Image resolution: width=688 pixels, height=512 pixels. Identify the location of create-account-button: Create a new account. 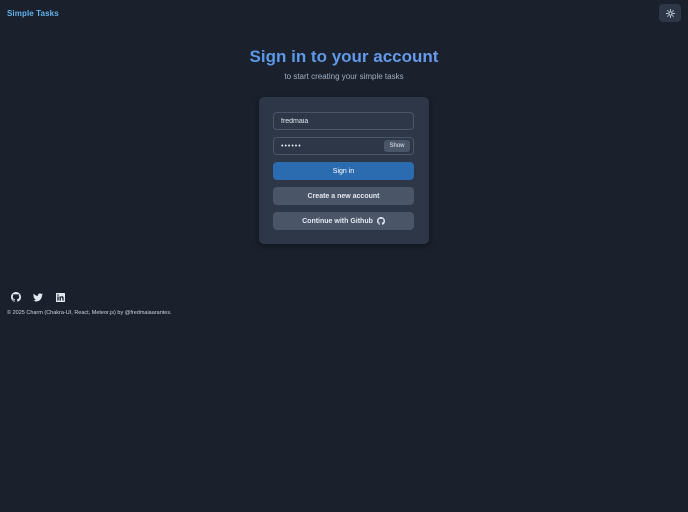
(343, 196).